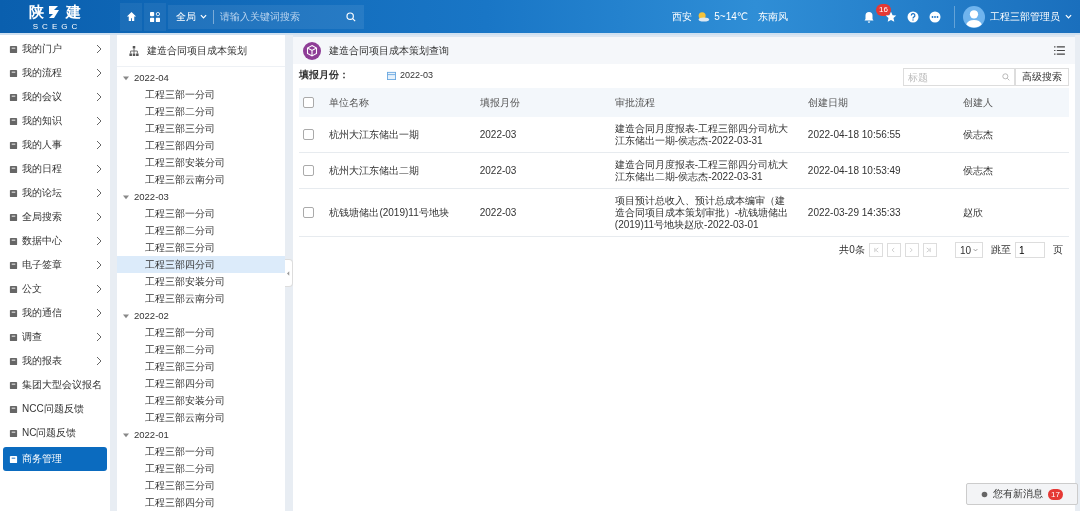  I want to click on apps-icon, so click(155, 16).